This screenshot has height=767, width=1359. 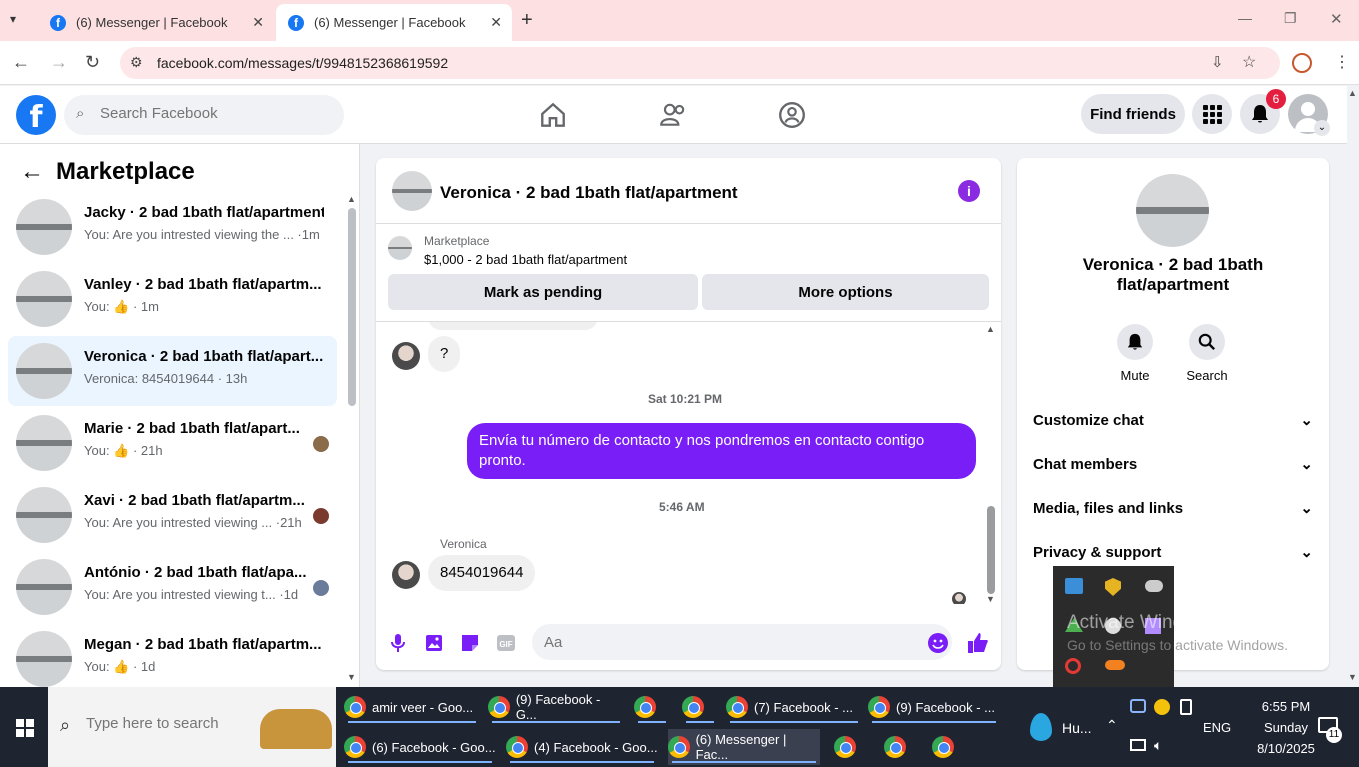 I want to click on cloudflare-icon, so click(x=1115, y=665).